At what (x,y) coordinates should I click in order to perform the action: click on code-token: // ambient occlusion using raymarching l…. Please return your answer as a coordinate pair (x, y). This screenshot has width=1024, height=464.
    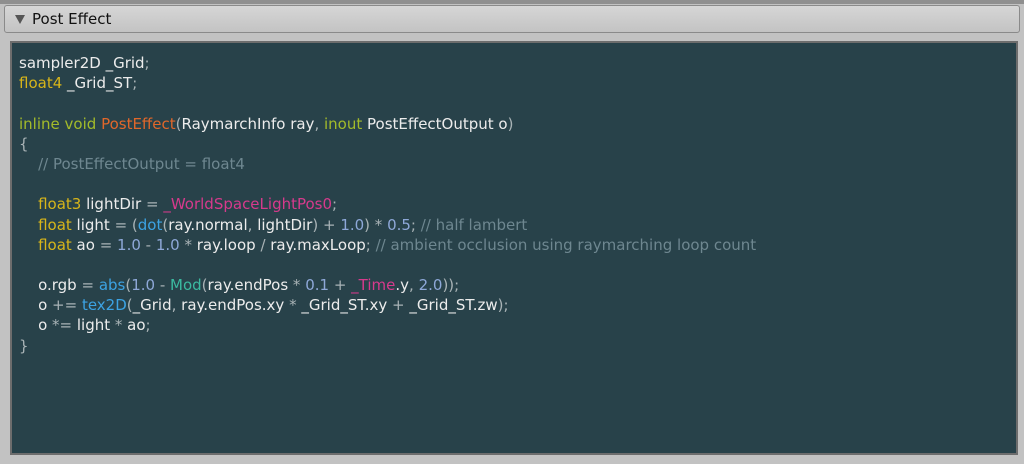
    Looking at the image, I should click on (566, 244).